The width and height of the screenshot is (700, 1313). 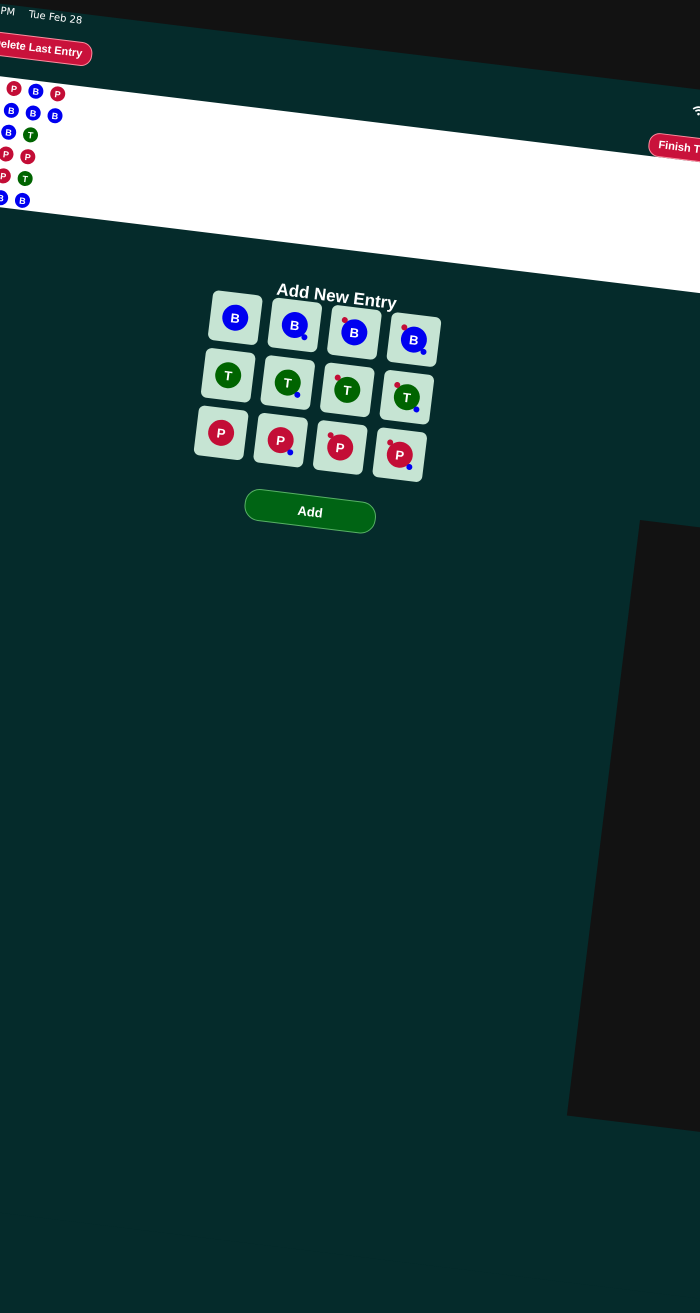 What do you see at coordinates (55, 18) in the screenshot?
I see `status-date: Tue Feb 28` at bounding box center [55, 18].